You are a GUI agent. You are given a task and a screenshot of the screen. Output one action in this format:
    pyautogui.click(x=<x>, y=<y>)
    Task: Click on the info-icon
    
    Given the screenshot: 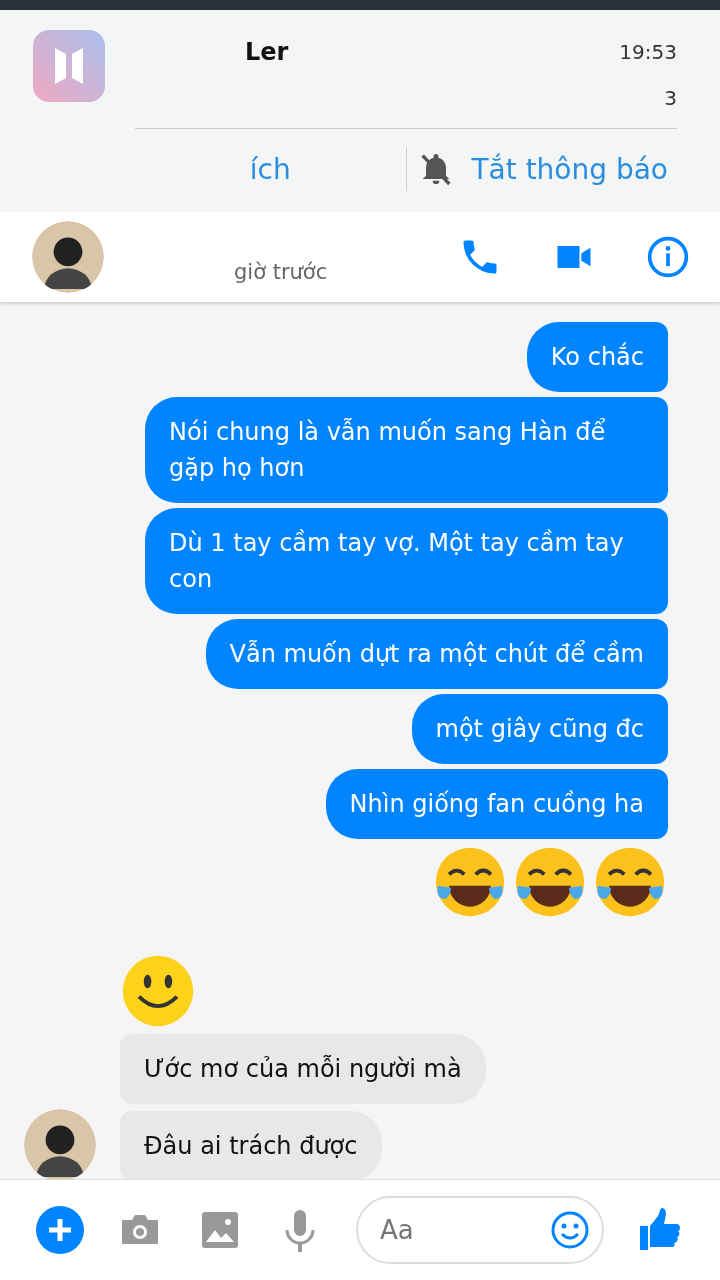 What is the action you would take?
    pyautogui.click(x=668, y=257)
    